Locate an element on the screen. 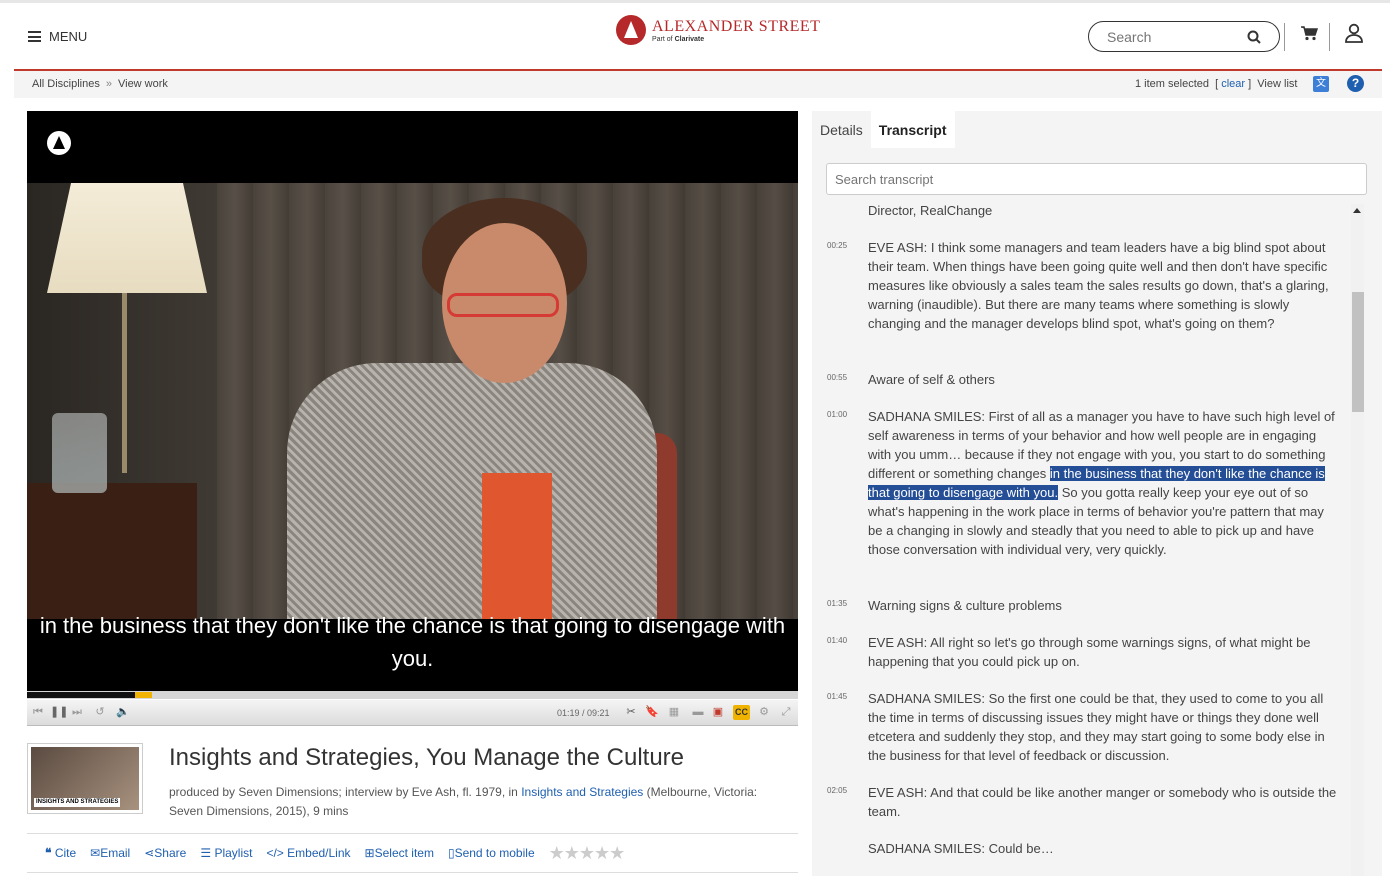 The width and height of the screenshot is (1390, 876). account-button is located at coordinates (1354, 35).